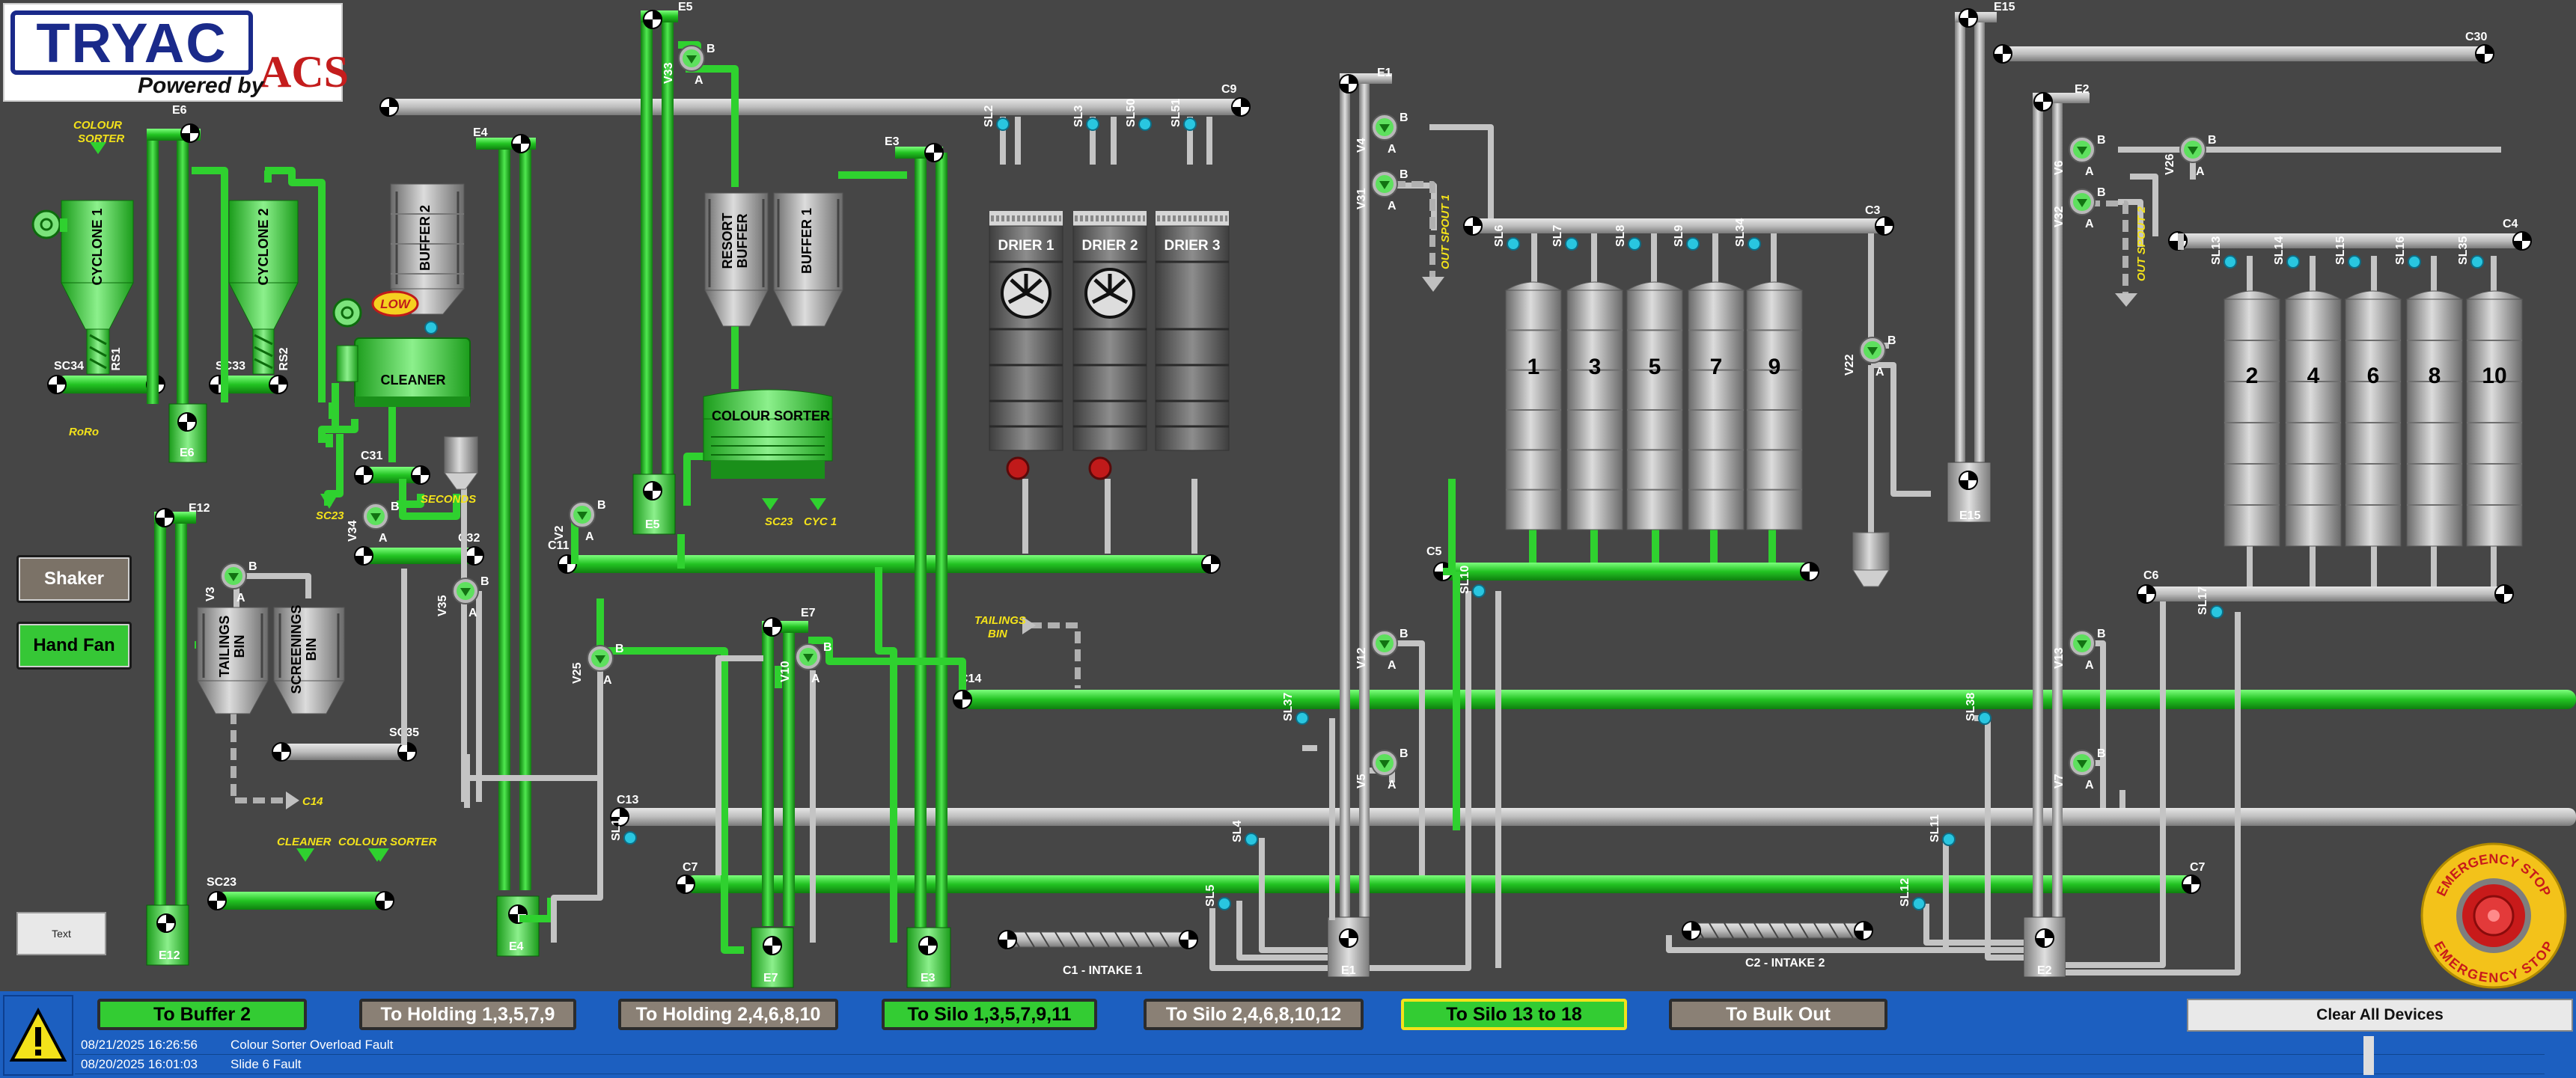  Describe the element at coordinates (1254, 1015) in the screenshot. I see `route-button: To Silo 2,4,6,8,10,12` at that location.